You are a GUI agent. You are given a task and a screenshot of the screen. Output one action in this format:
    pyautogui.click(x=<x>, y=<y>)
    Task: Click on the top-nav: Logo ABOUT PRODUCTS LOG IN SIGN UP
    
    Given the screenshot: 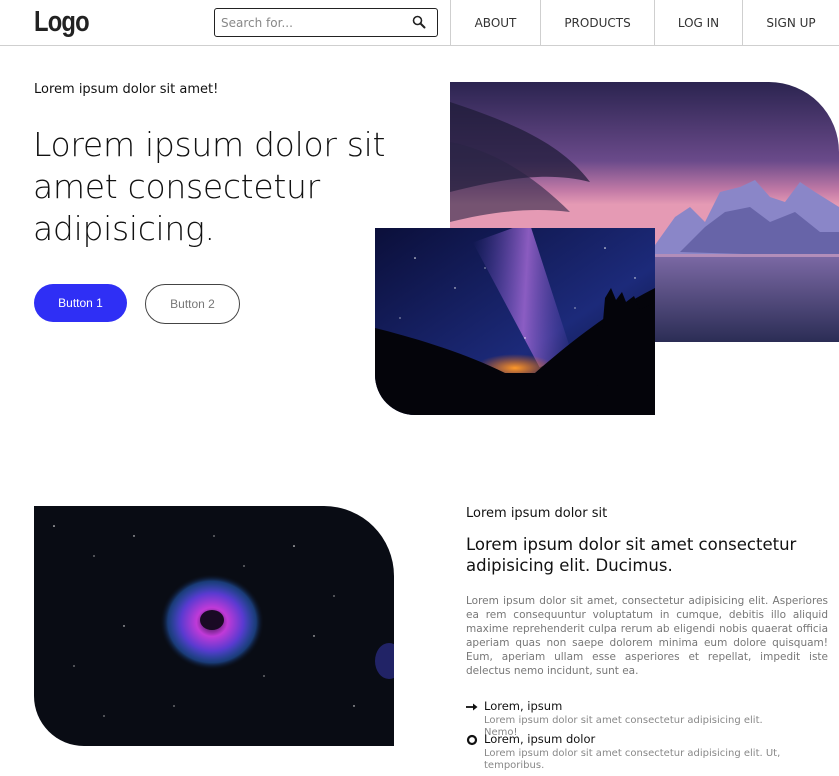 What is the action you would take?
    pyautogui.click(x=419, y=23)
    